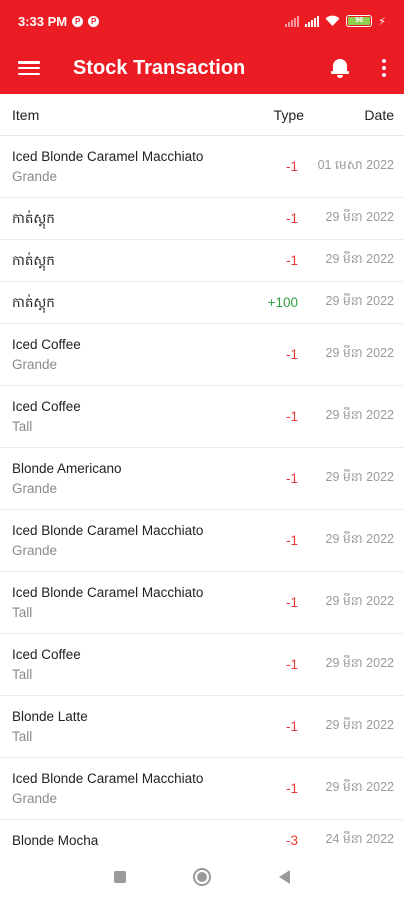 The width and height of the screenshot is (404, 900). What do you see at coordinates (282, 302) in the screenshot?
I see `quantity-change: +100` at bounding box center [282, 302].